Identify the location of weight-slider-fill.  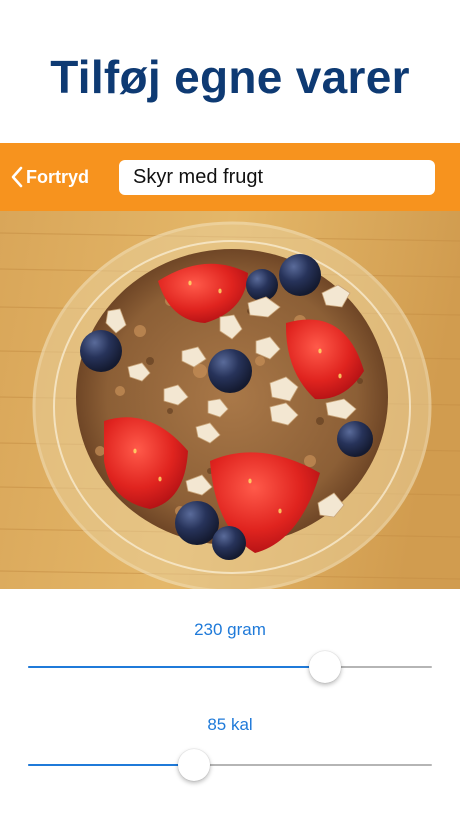
(176, 667).